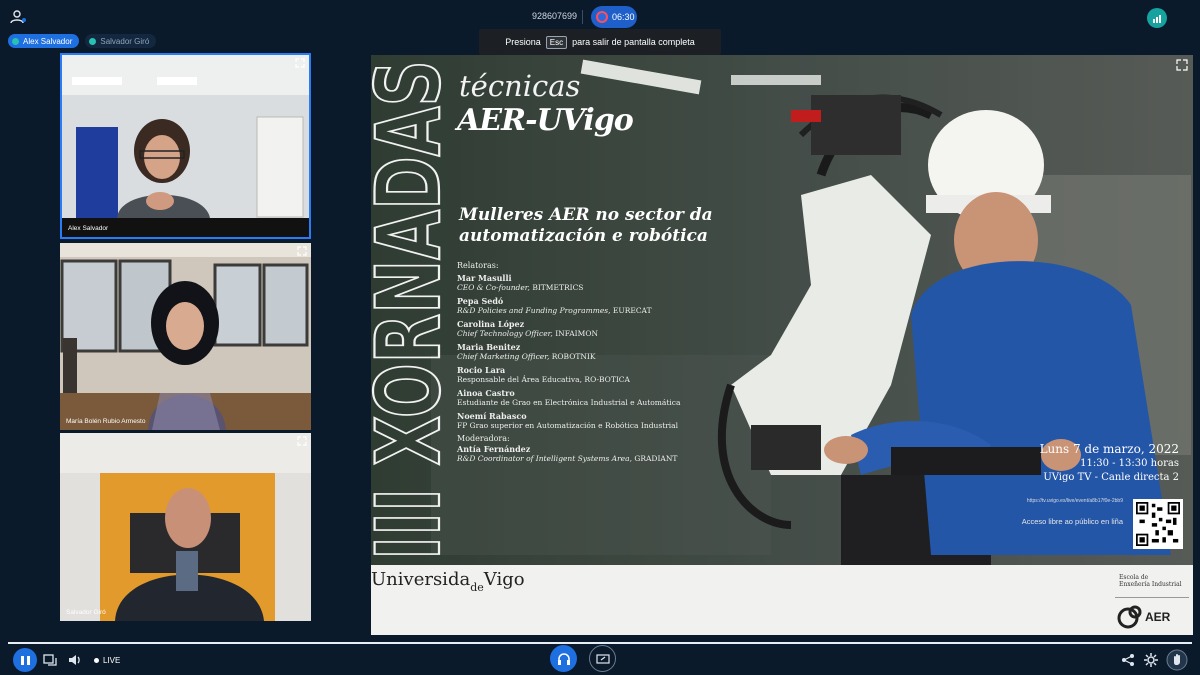 The image size is (1200, 675). Describe the element at coordinates (520, 379) in the screenshot. I see `speaker-role: Responsable del Área Educativa,` at that location.